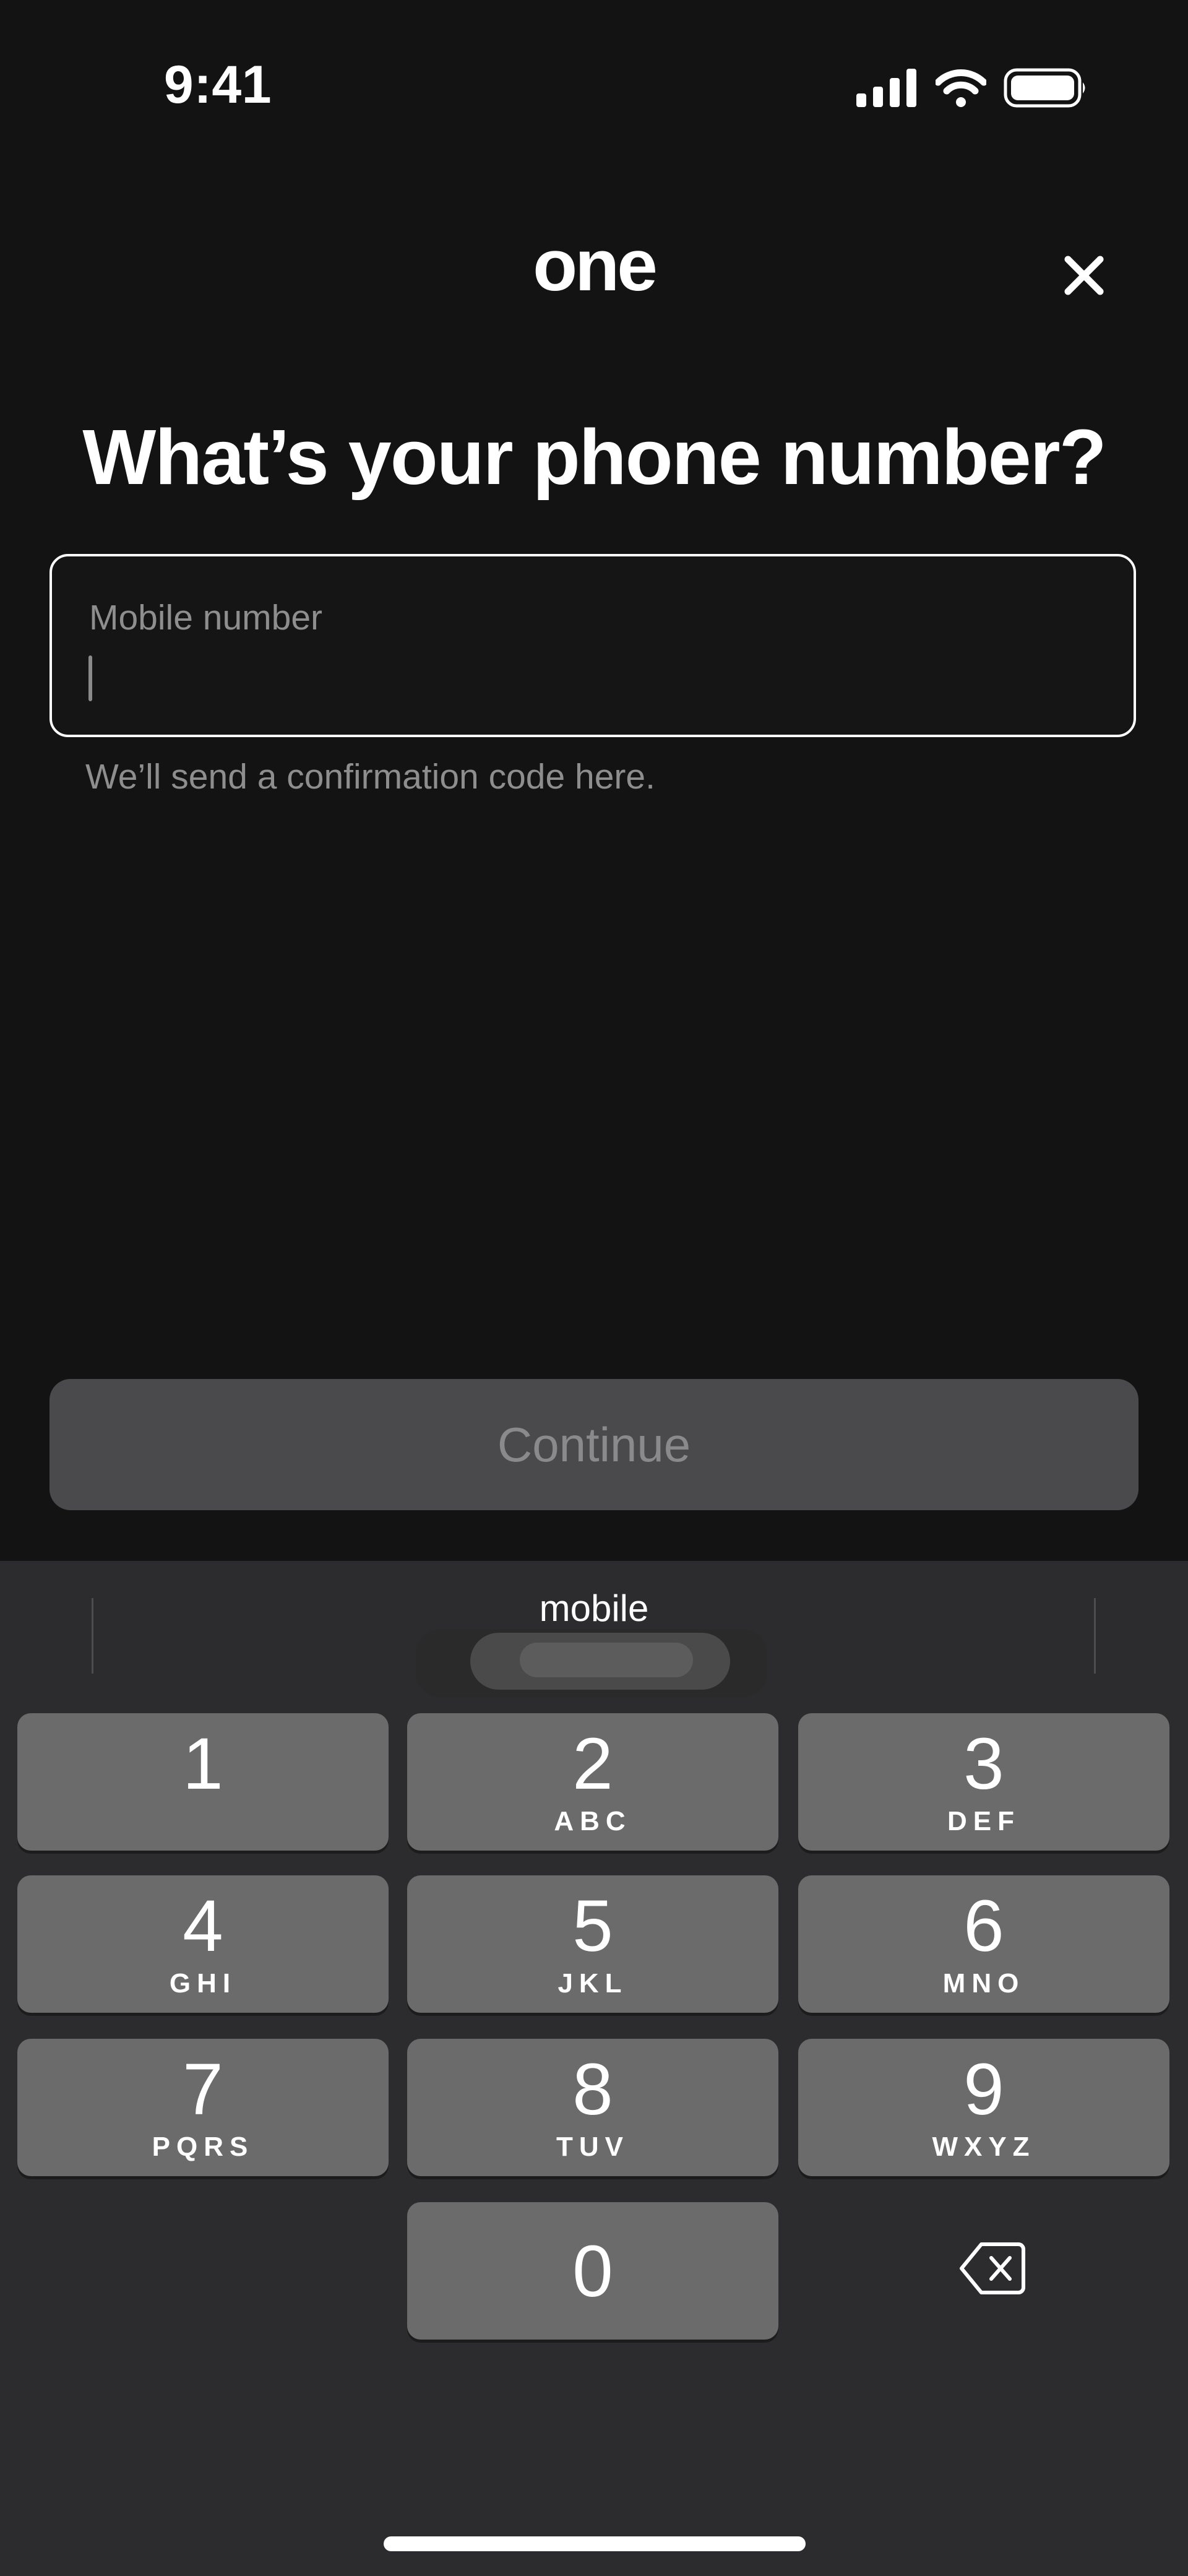  I want to click on helper-text: We’ll send a confirmation code here., so click(370, 777).